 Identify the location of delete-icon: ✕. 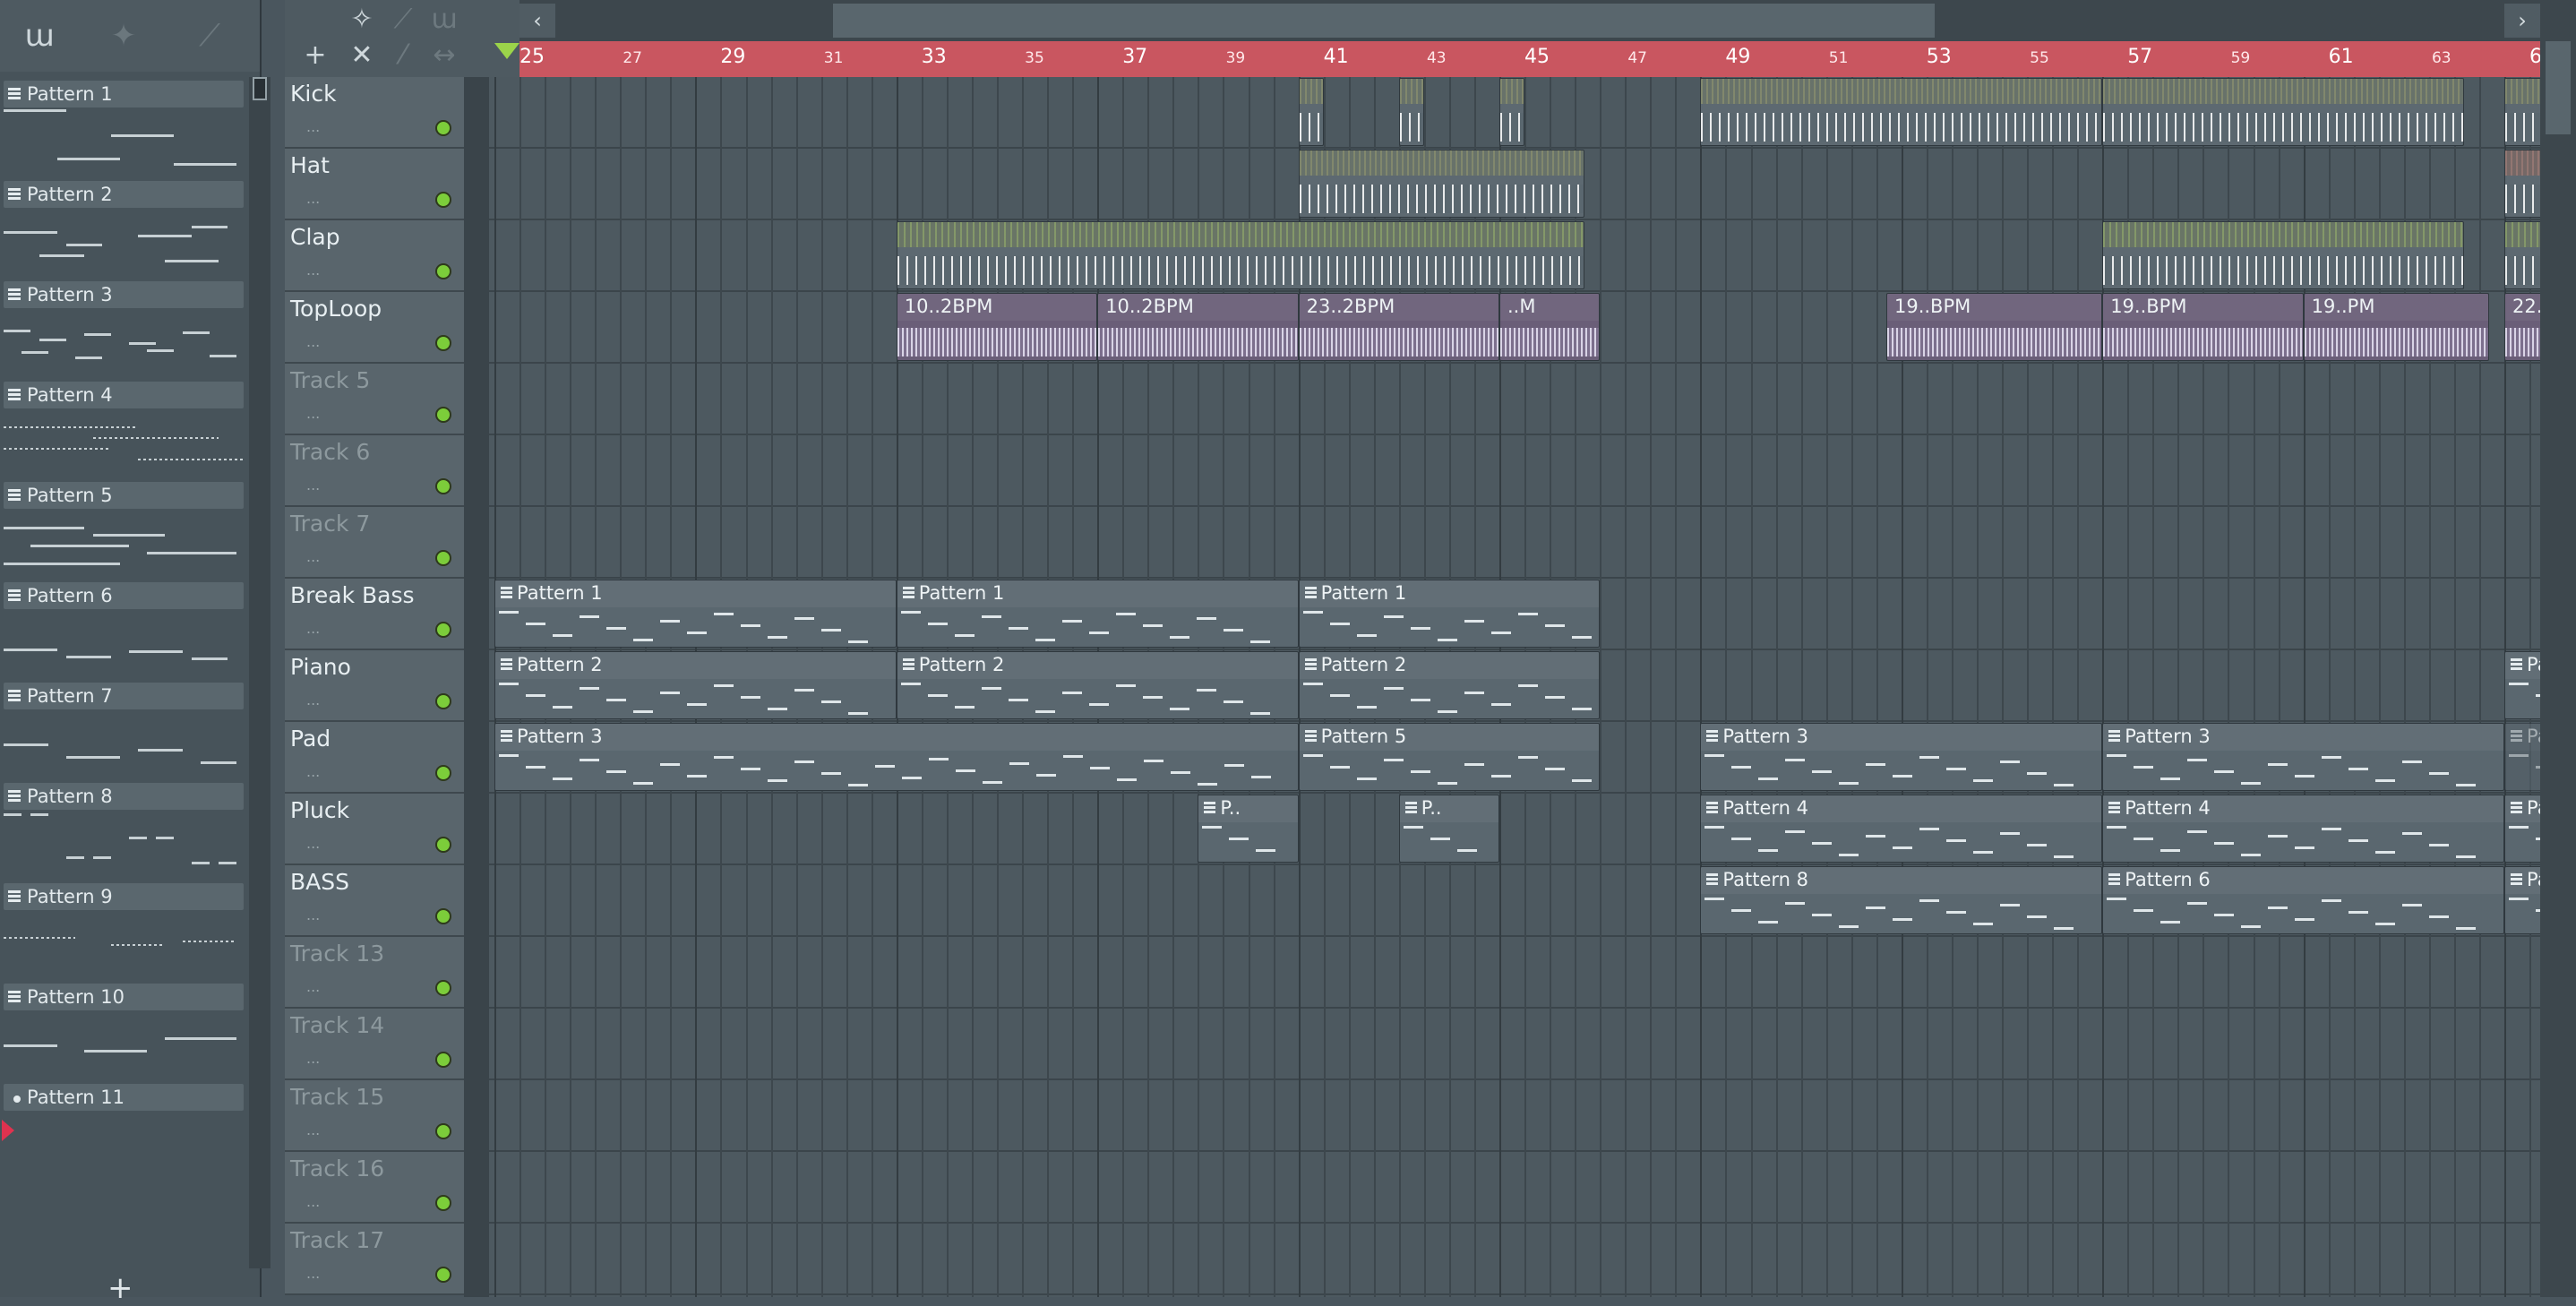
(362, 55).